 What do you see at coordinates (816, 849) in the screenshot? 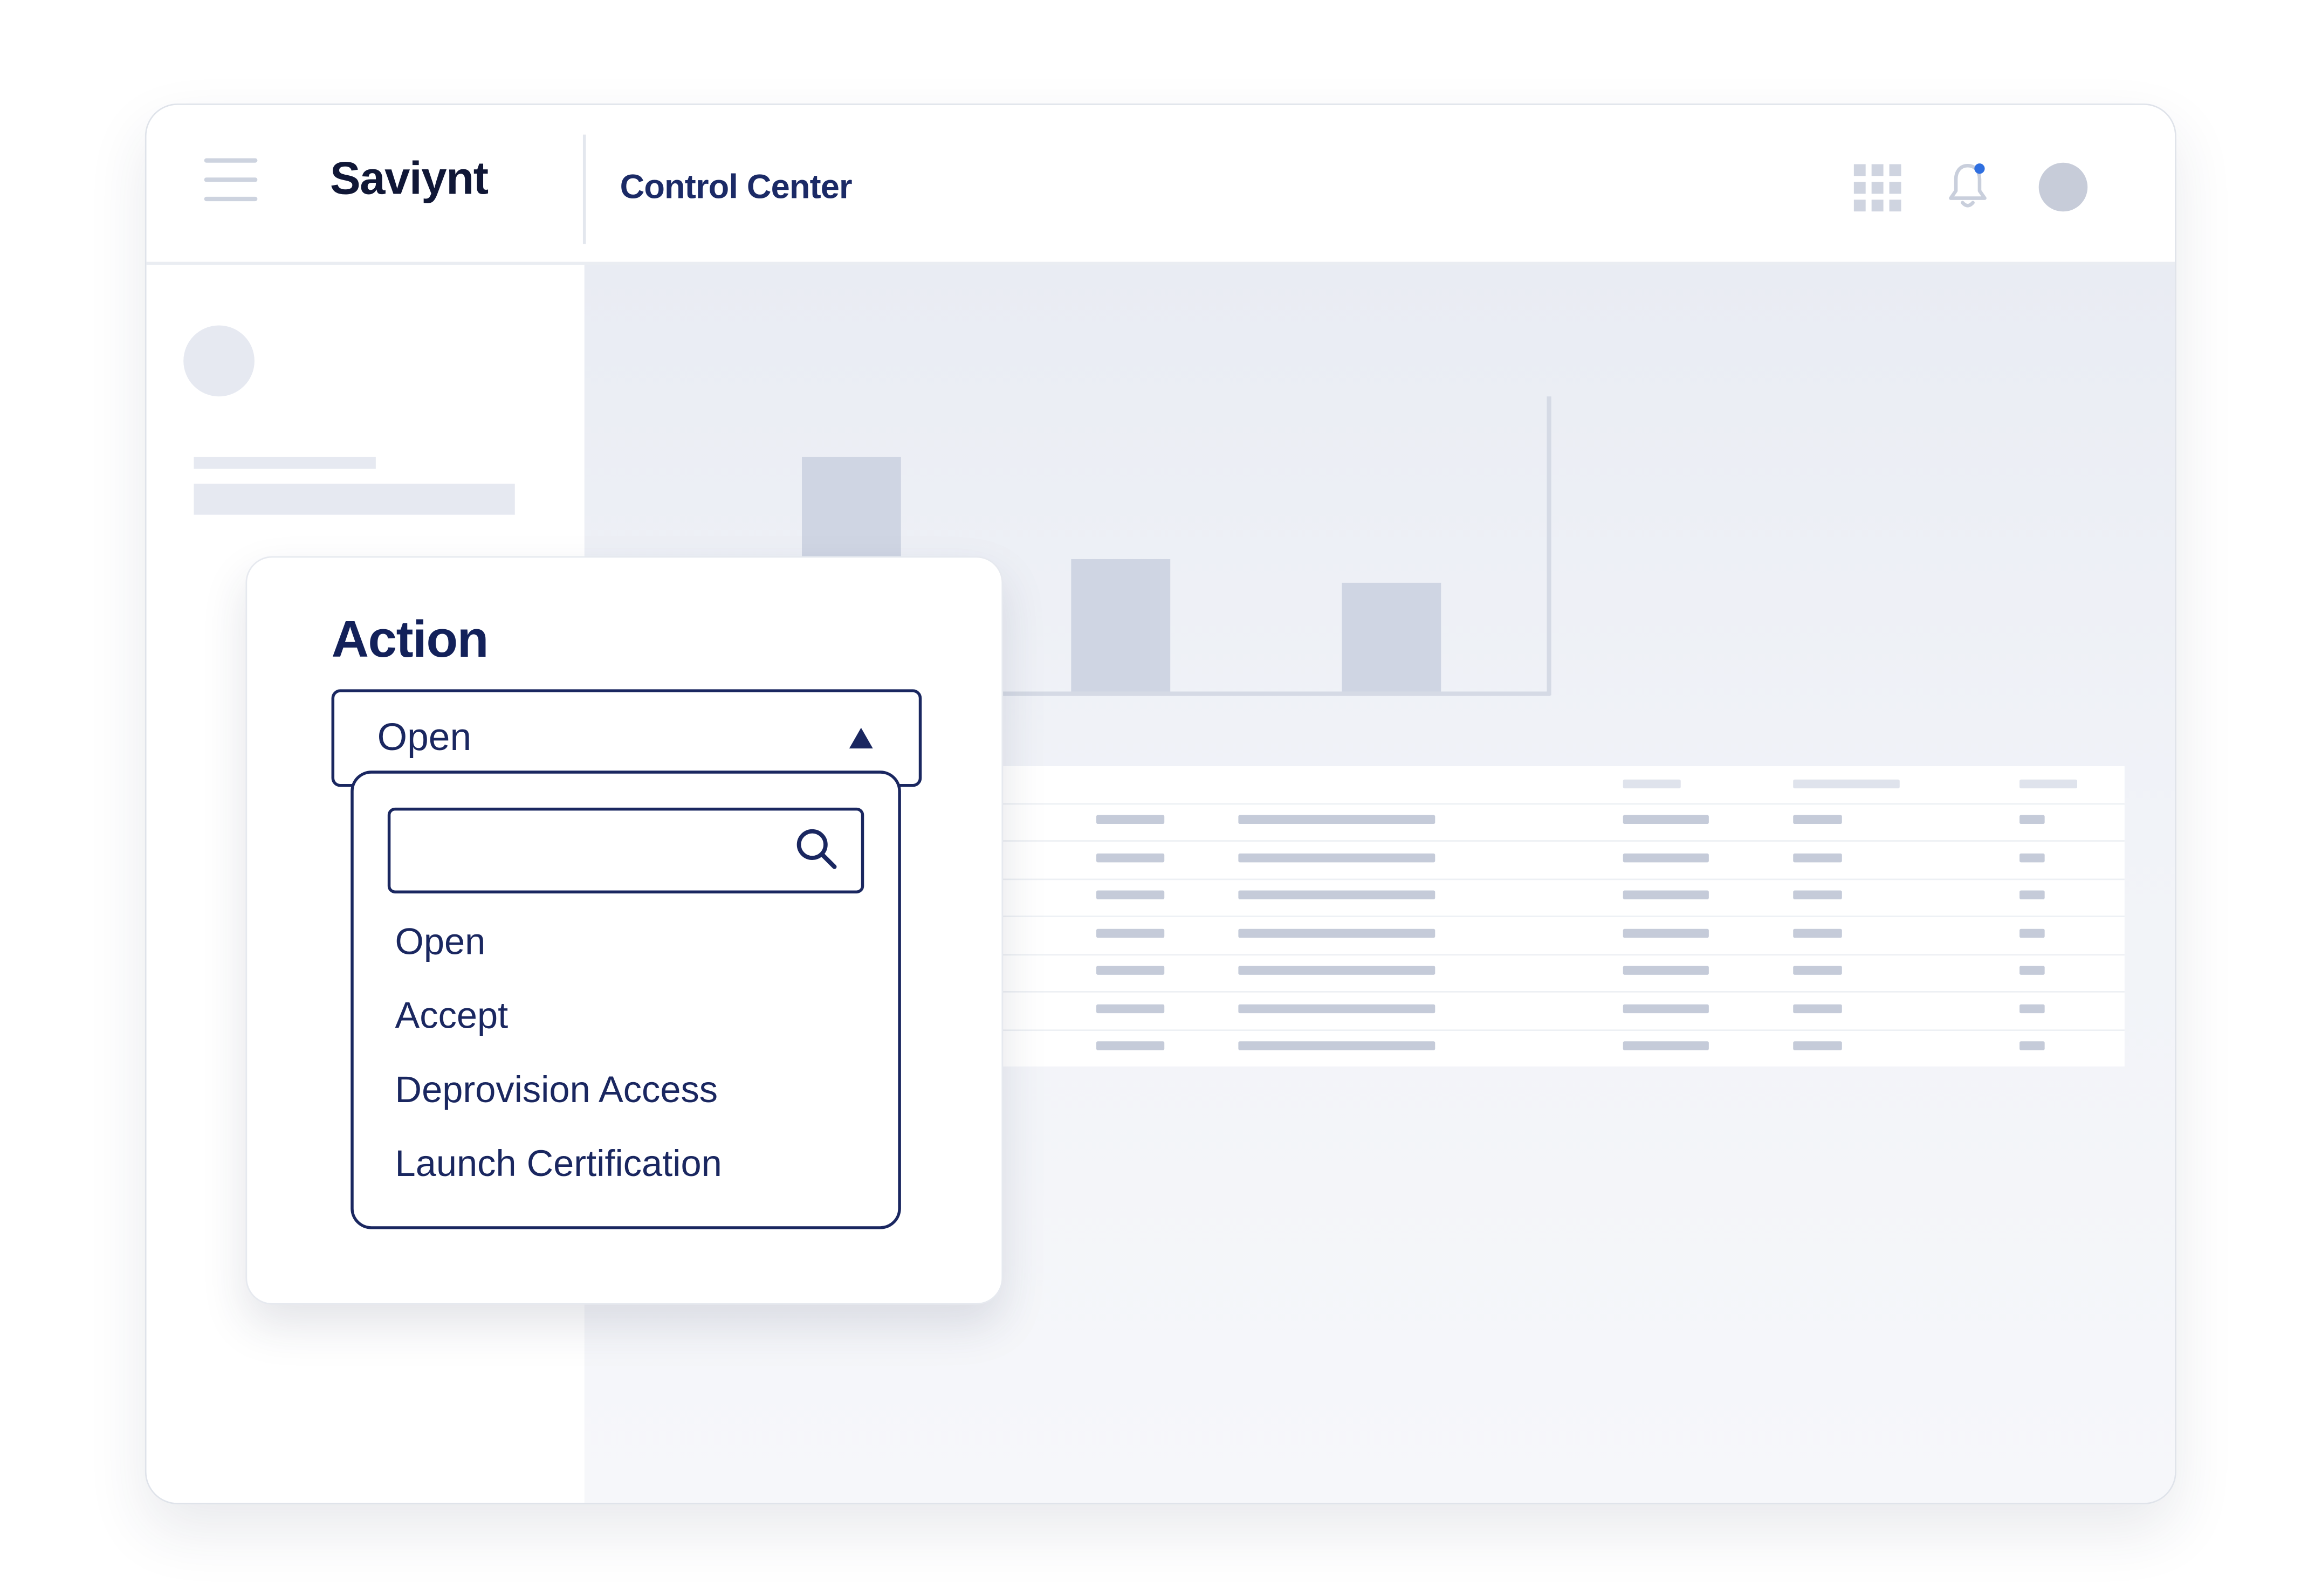
I see `search-icon` at bounding box center [816, 849].